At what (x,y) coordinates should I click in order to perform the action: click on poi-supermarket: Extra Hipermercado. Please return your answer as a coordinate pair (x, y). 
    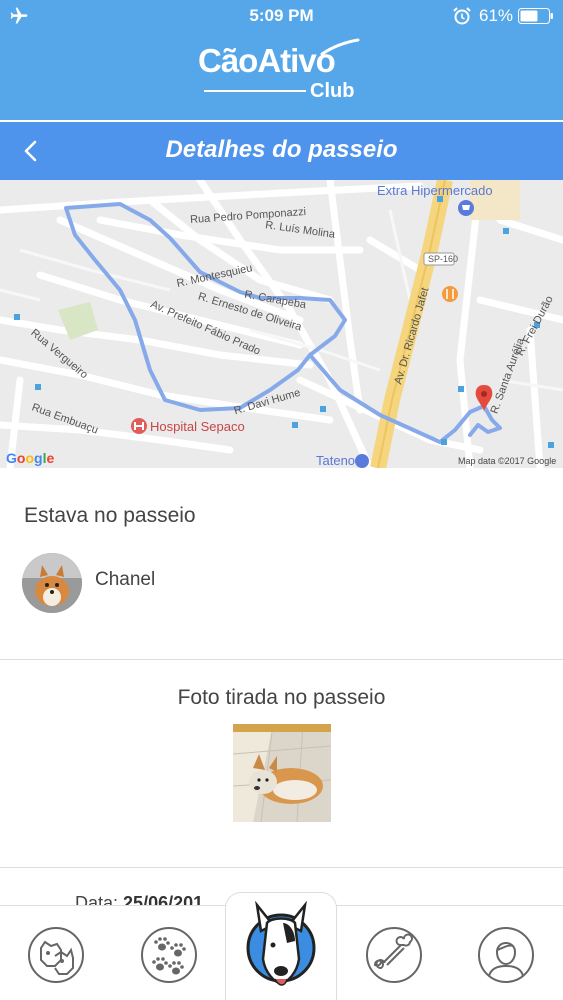
    Looking at the image, I should click on (435, 190).